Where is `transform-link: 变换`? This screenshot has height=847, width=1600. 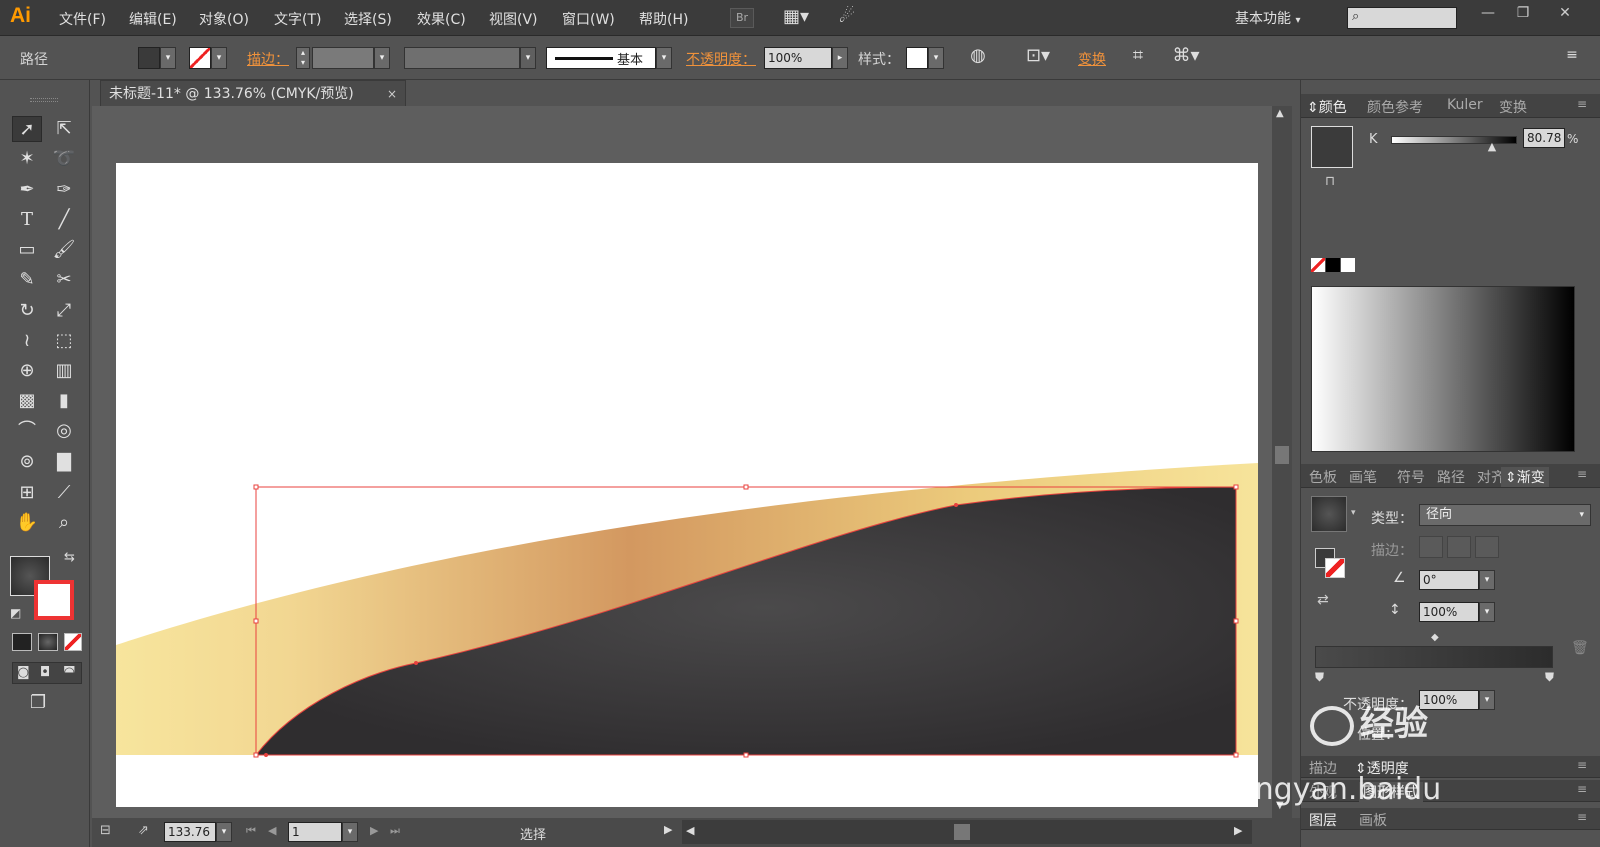
transform-link: 变换 is located at coordinates (1092, 59).